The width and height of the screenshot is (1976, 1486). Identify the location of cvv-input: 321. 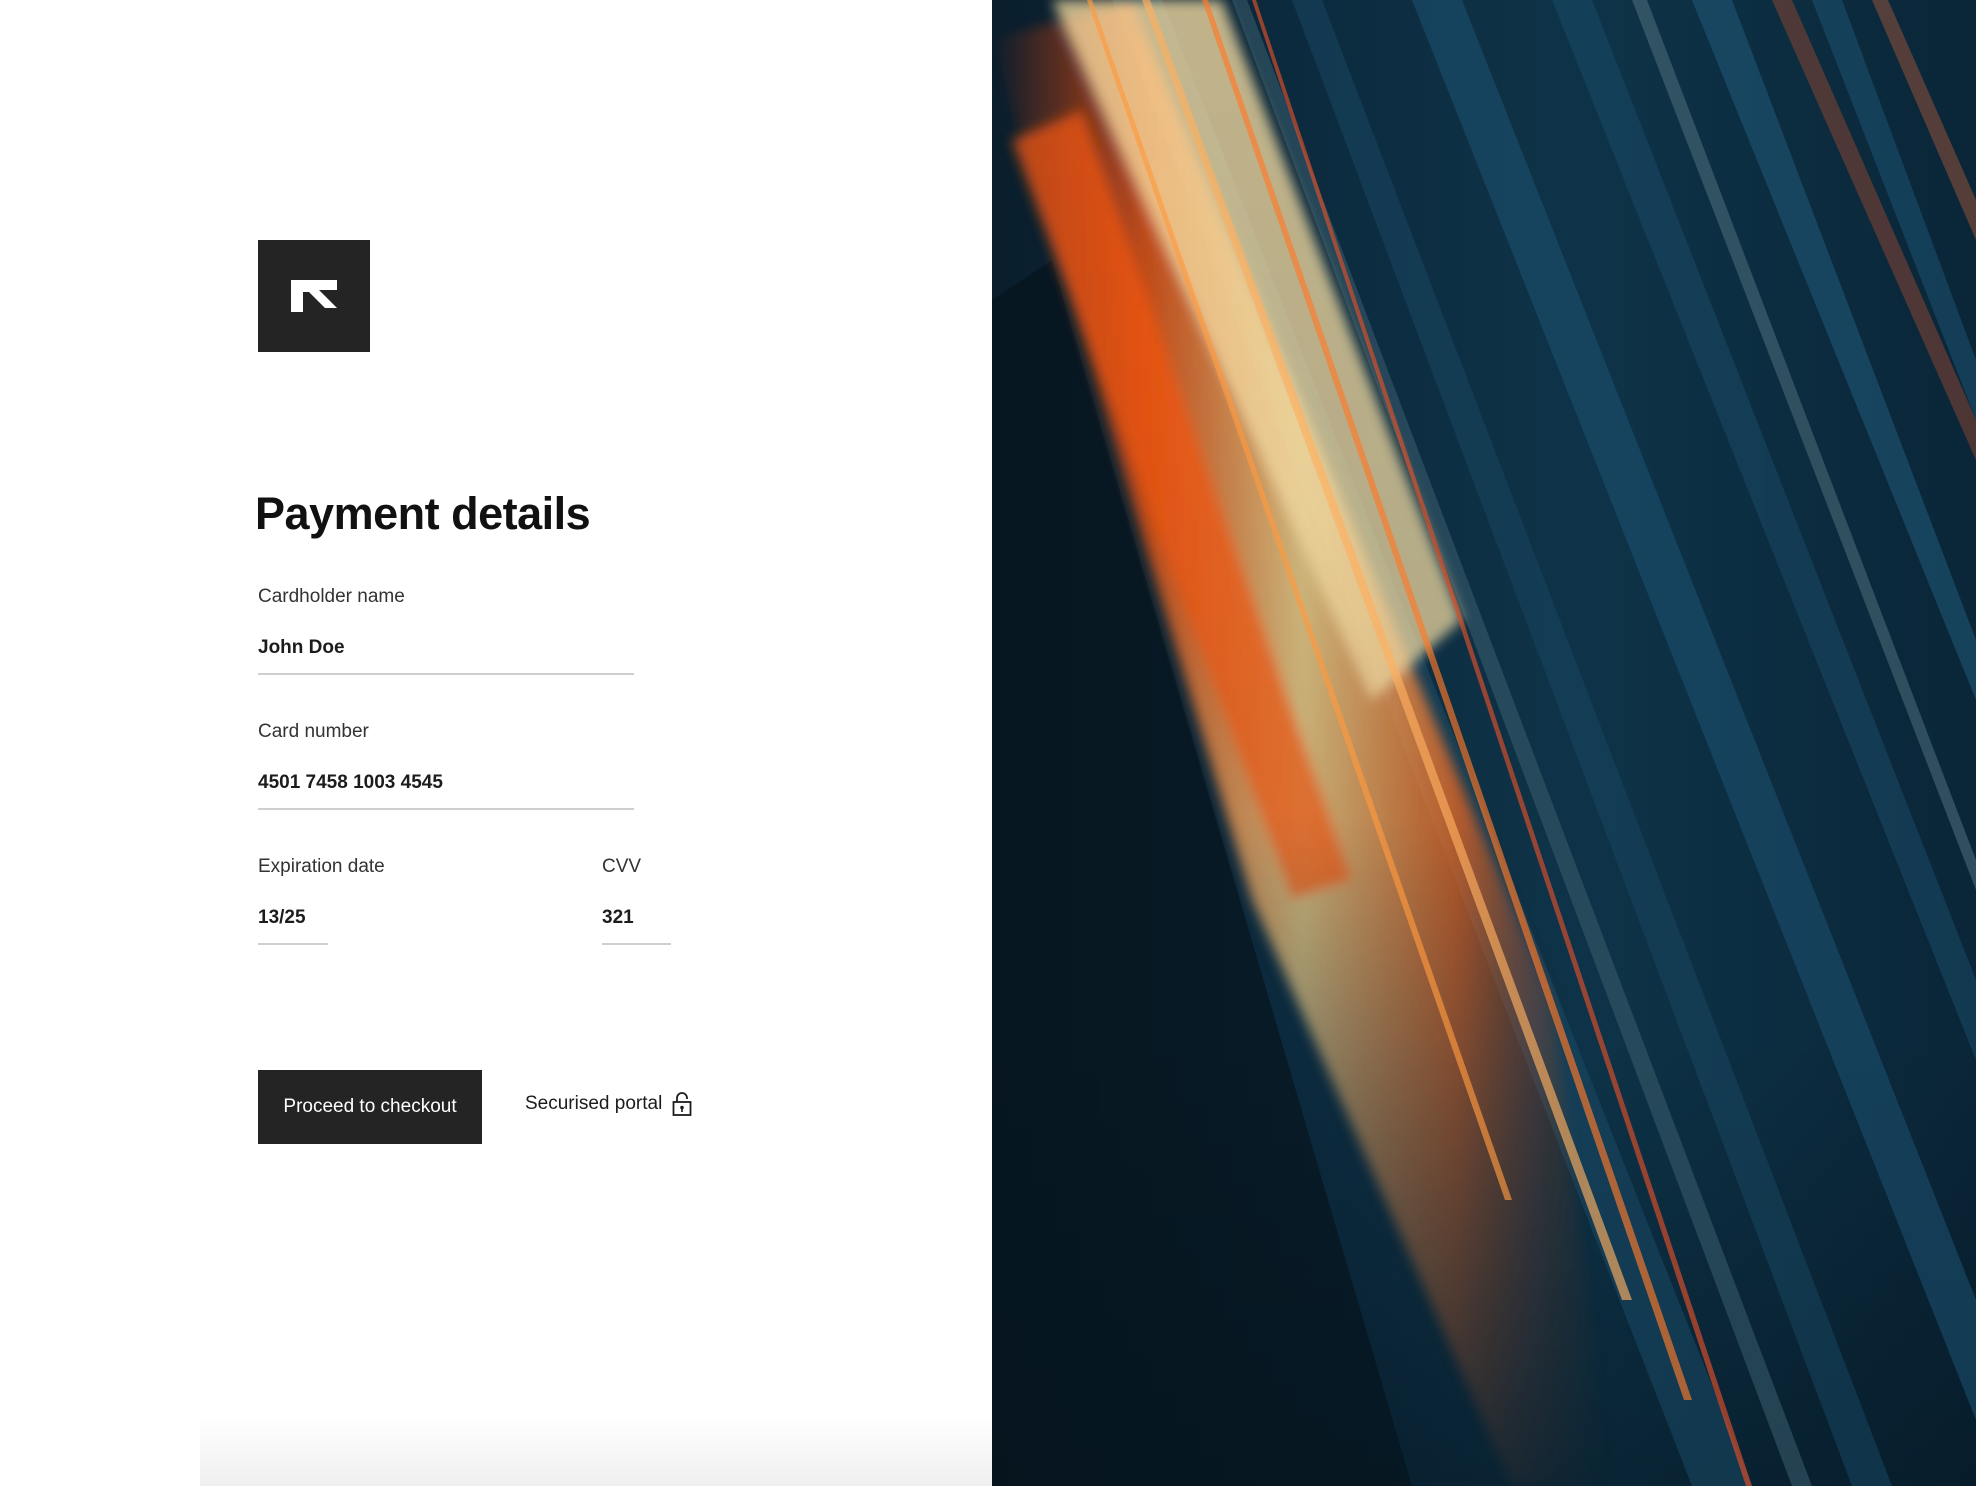
(636, 926).